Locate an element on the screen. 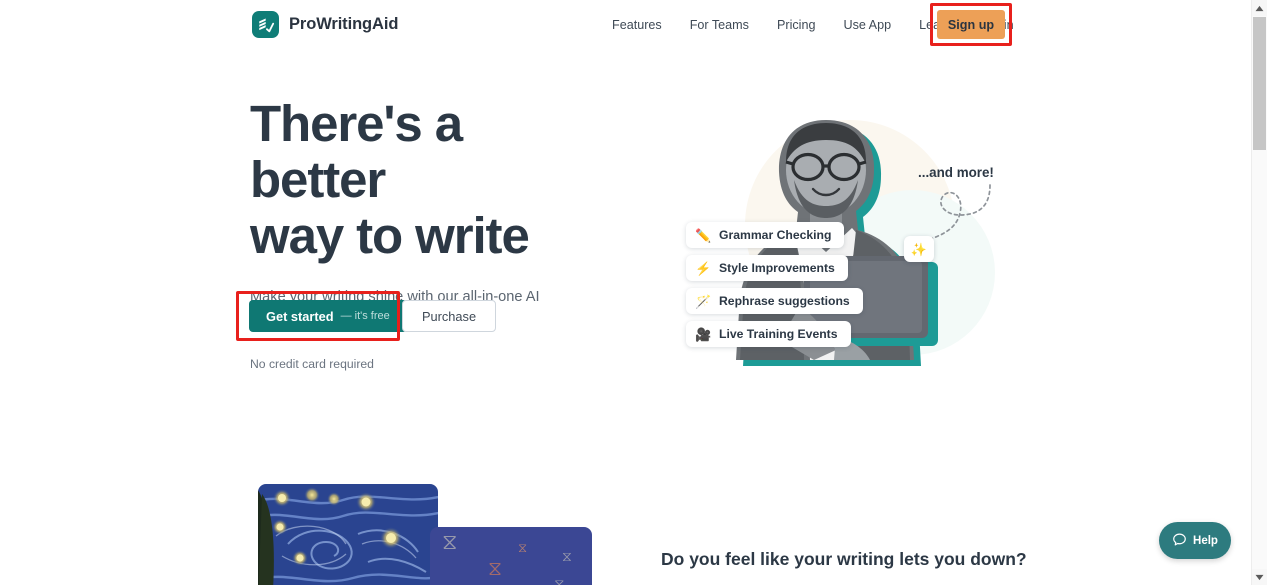 The image size is (1267, 585). no-credit-card-note: No credit card required is located at coordinates (312, 364).